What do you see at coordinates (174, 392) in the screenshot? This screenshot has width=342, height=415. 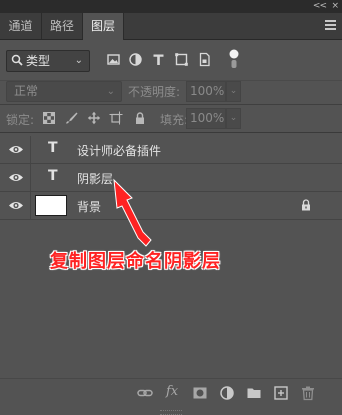 I see `fx-icon: fx` at bounding box center [174, 392].